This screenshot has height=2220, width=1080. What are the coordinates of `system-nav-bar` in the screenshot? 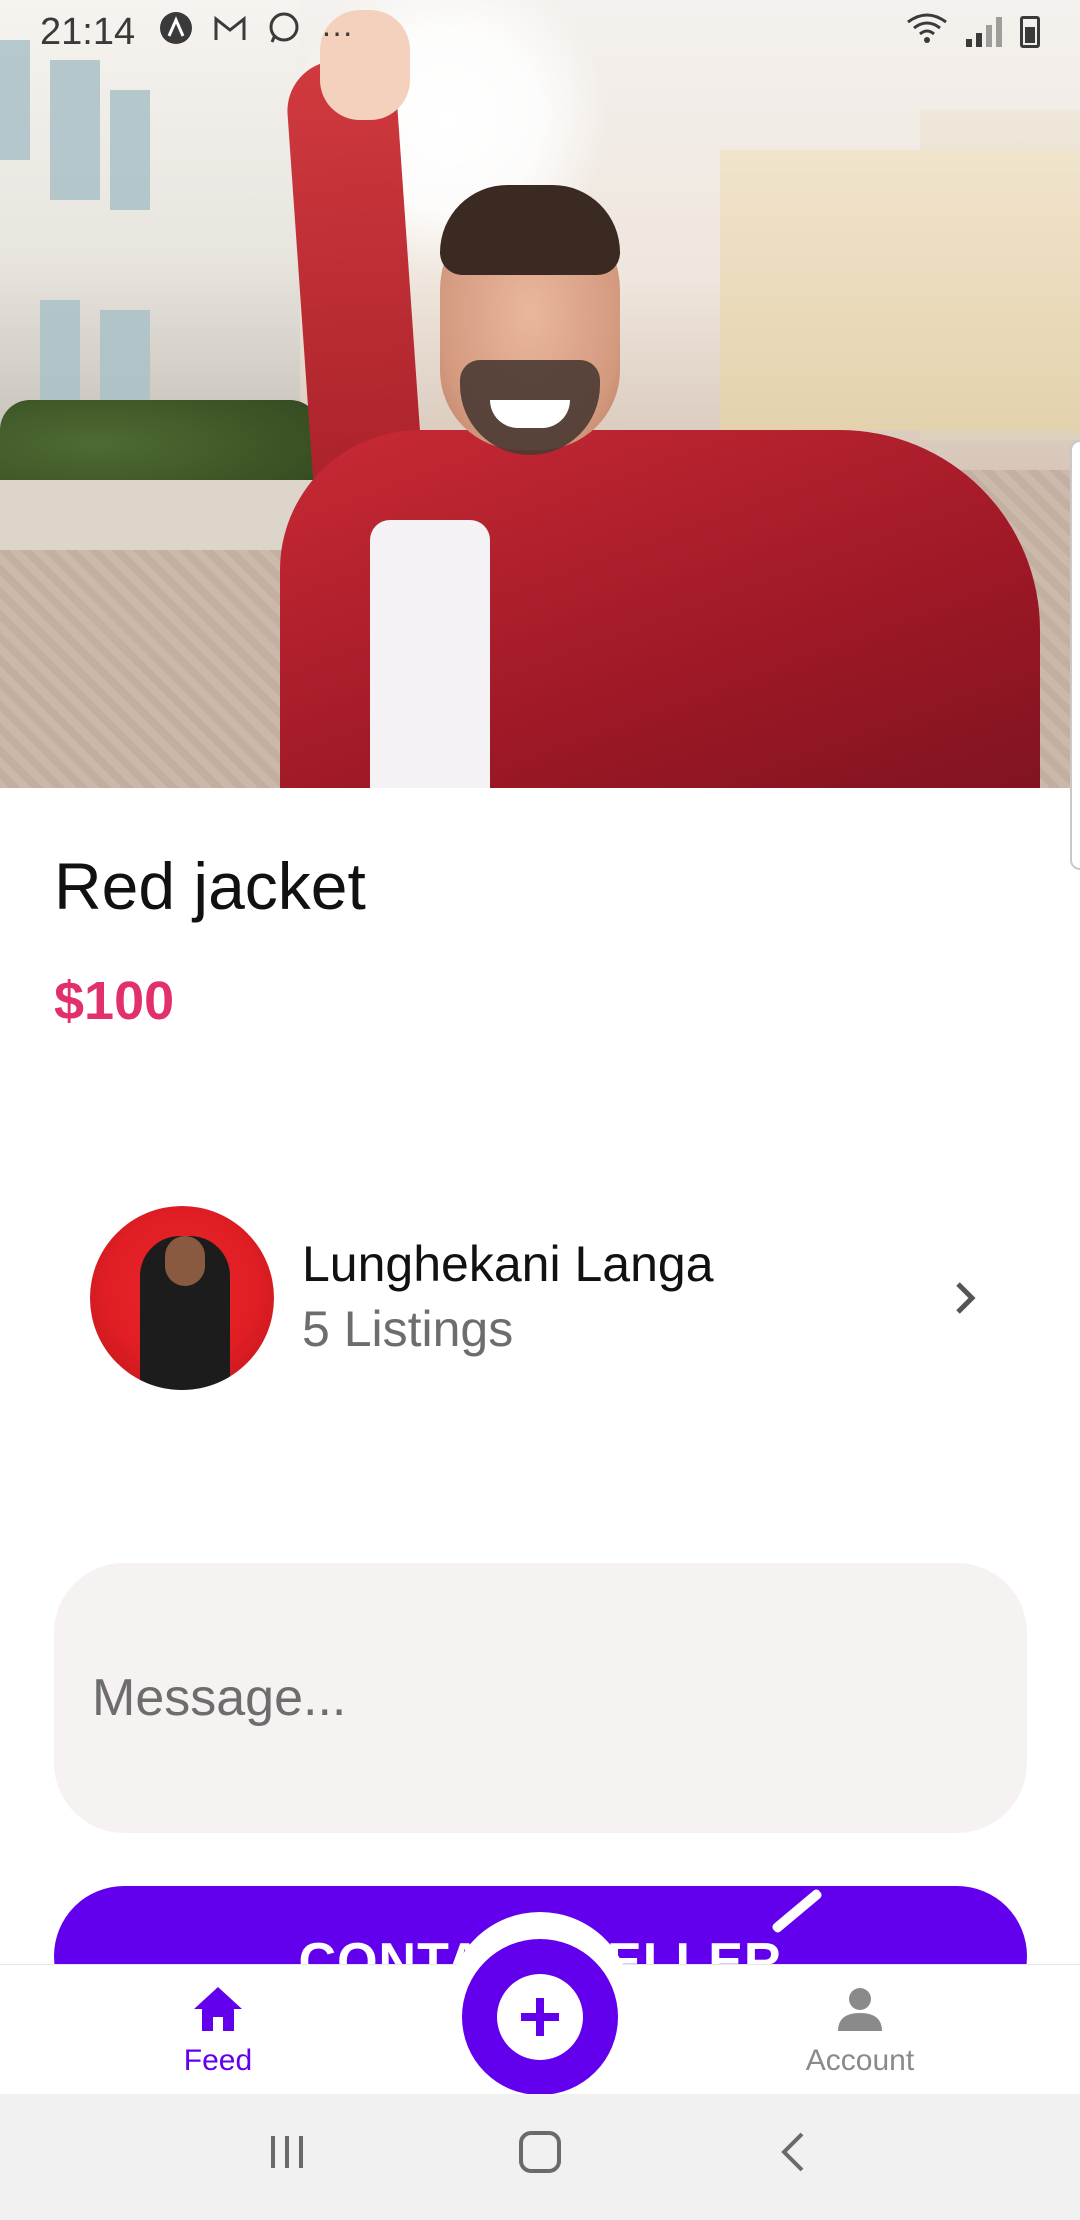 It's located at (540, 2157).